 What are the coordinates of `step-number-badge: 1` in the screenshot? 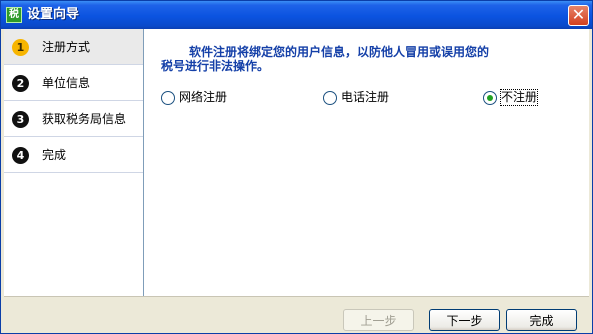 It's located at (20, 47).